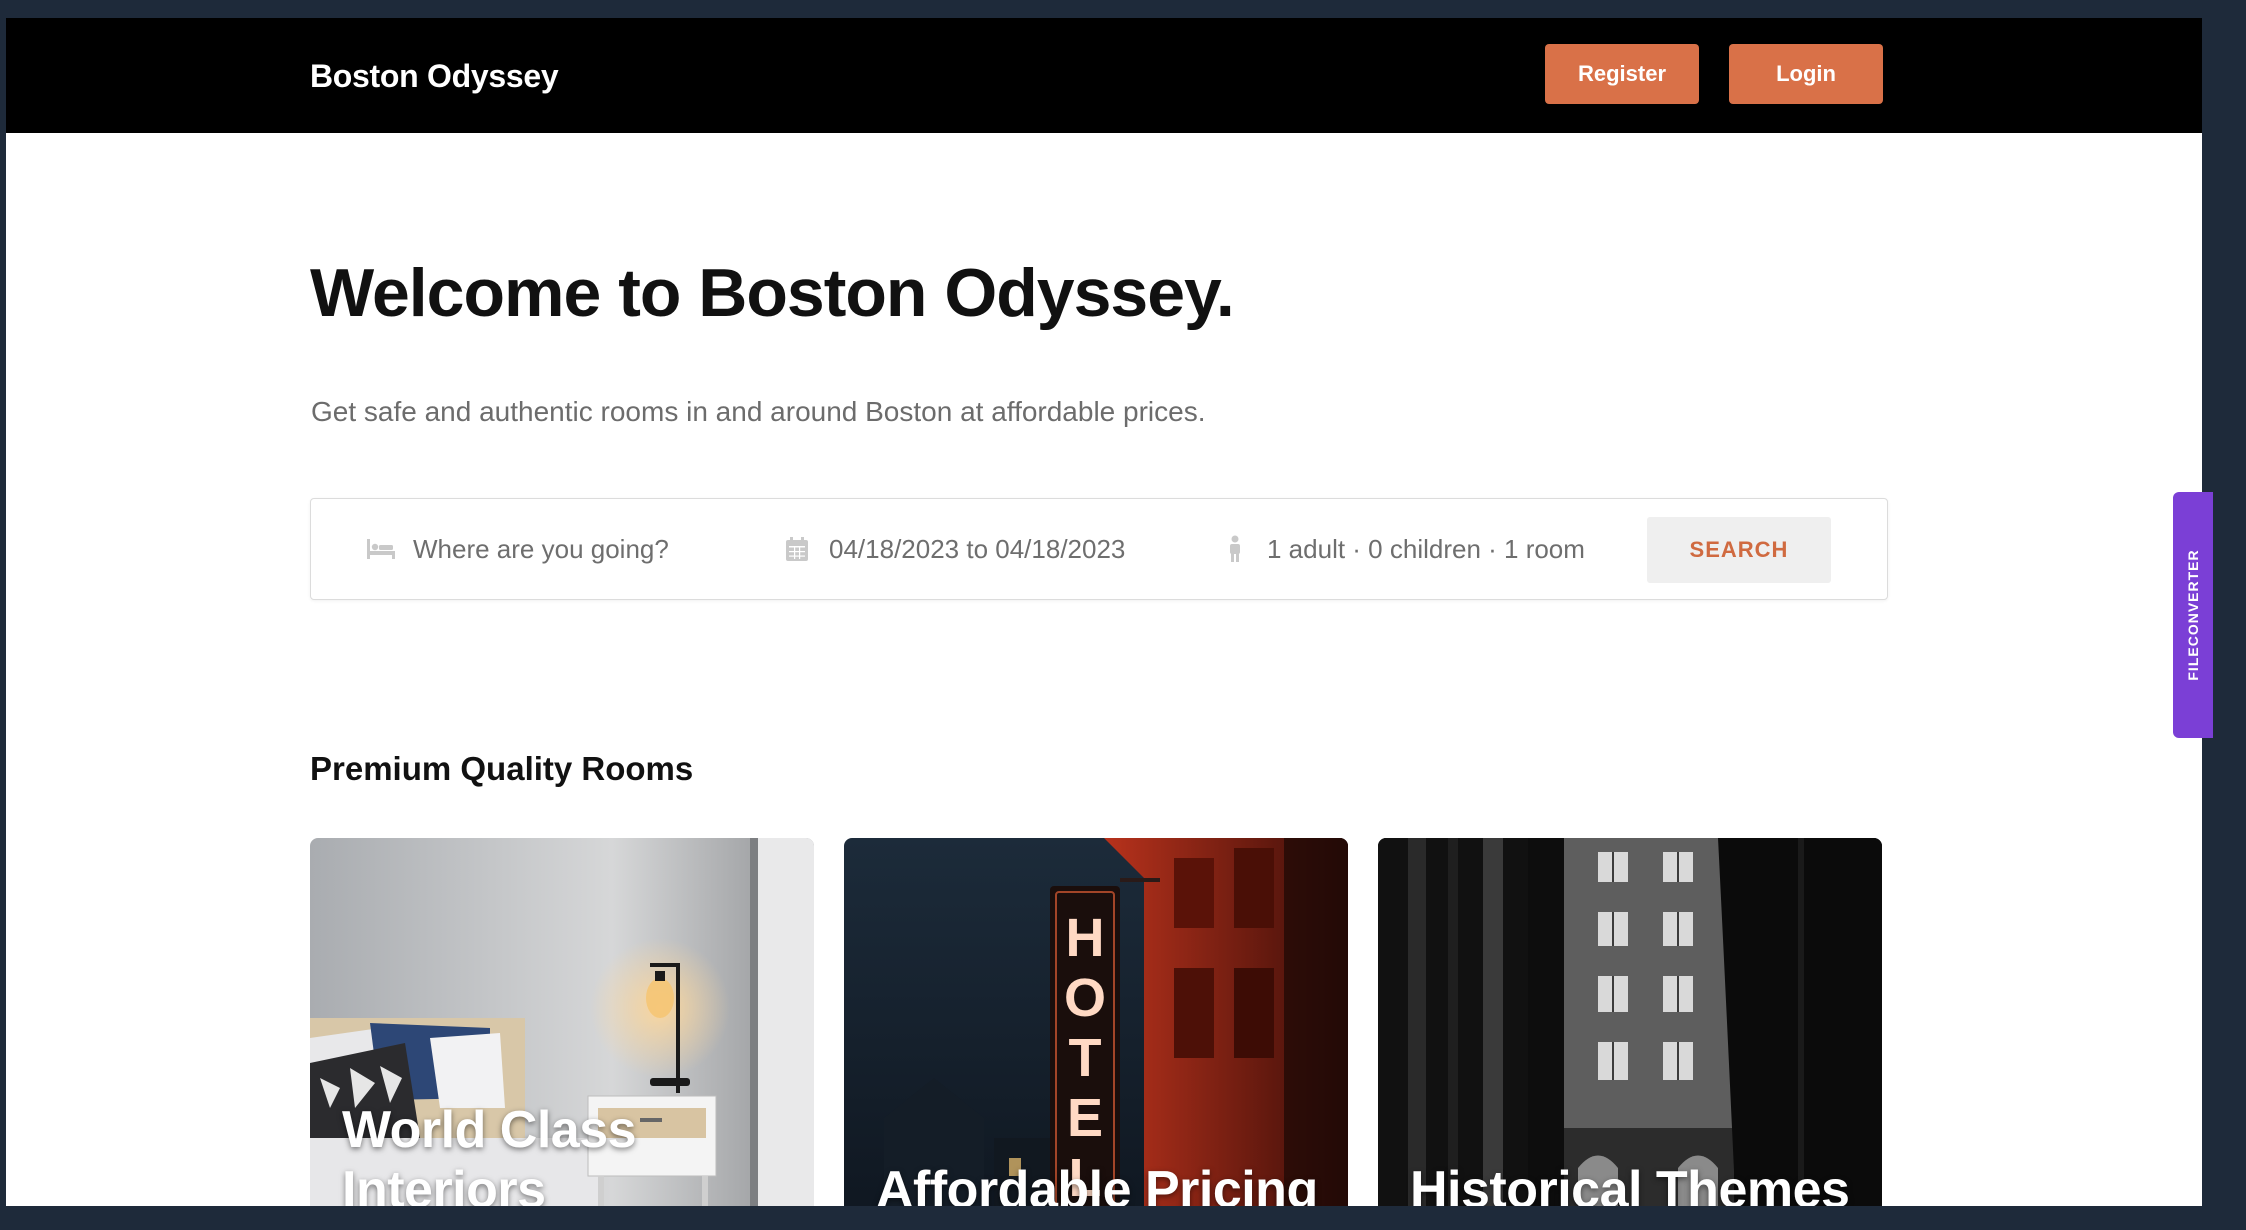 This screenshot has width=2246, height=1230. I want to click on date-range-field: 04/18/2023 to 04/18/2023, so click(953, 549).